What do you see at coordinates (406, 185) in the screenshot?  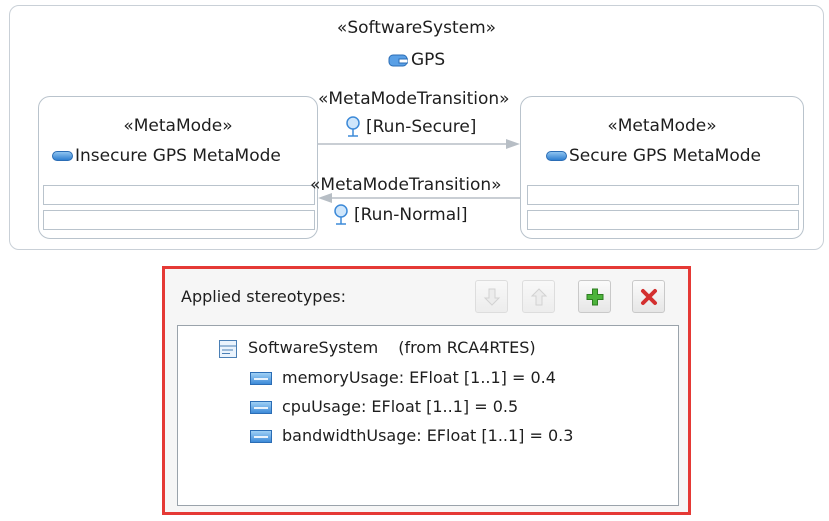 I see `transition-bottom-stereotype: «MetaModeTransition»` at bounding box center [406, 185].